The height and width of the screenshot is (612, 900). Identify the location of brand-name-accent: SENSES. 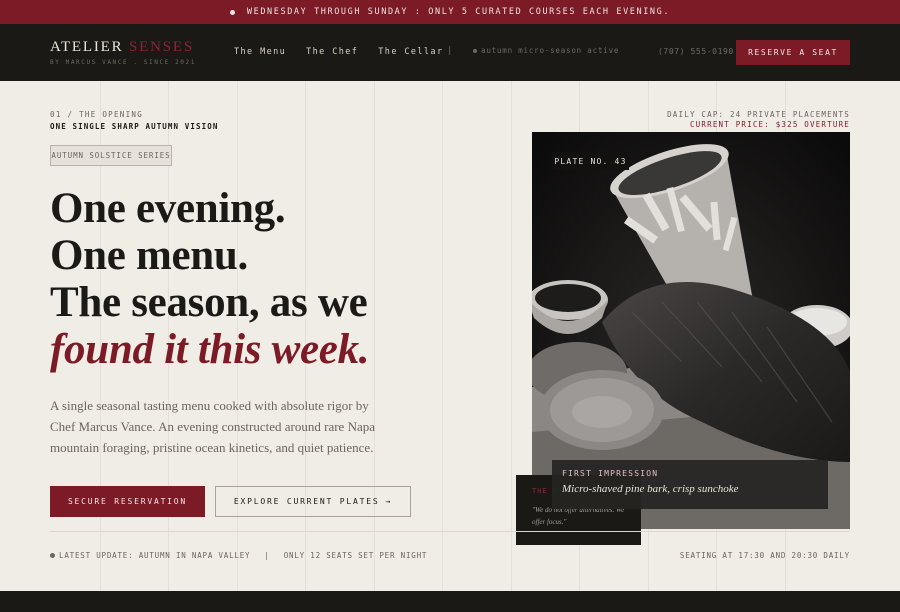
(161, 47).